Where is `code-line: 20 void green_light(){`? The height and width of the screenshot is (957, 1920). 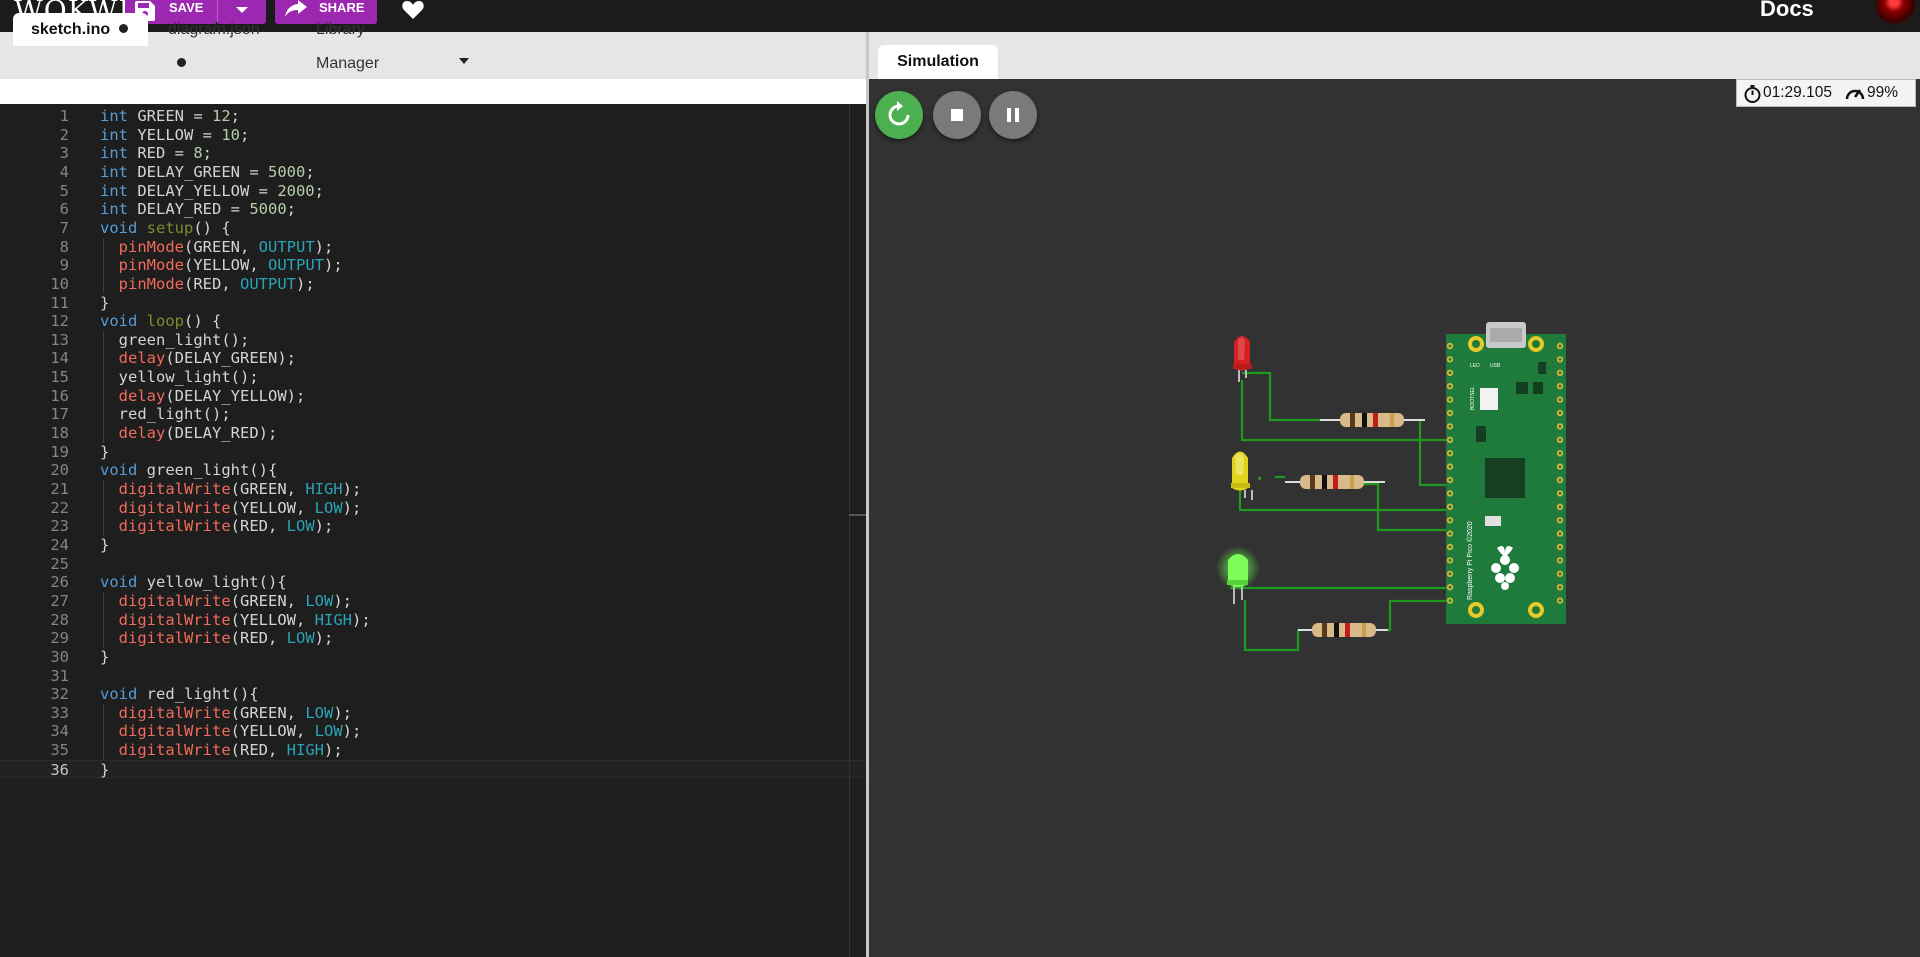
code-line: 20 void green_light(){ is located at coordinates (433, 470).